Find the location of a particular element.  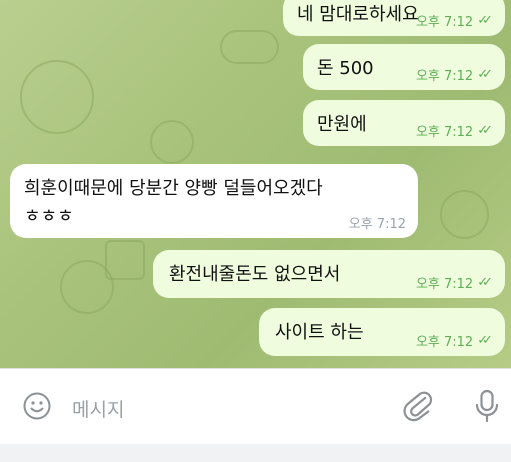

message-bubble-incoming: 희훈이때문에 당분간 양빵 덜들어오겠다 ㅎㅎㅎ 오후 7:12 is located at coordinates (214, 201).